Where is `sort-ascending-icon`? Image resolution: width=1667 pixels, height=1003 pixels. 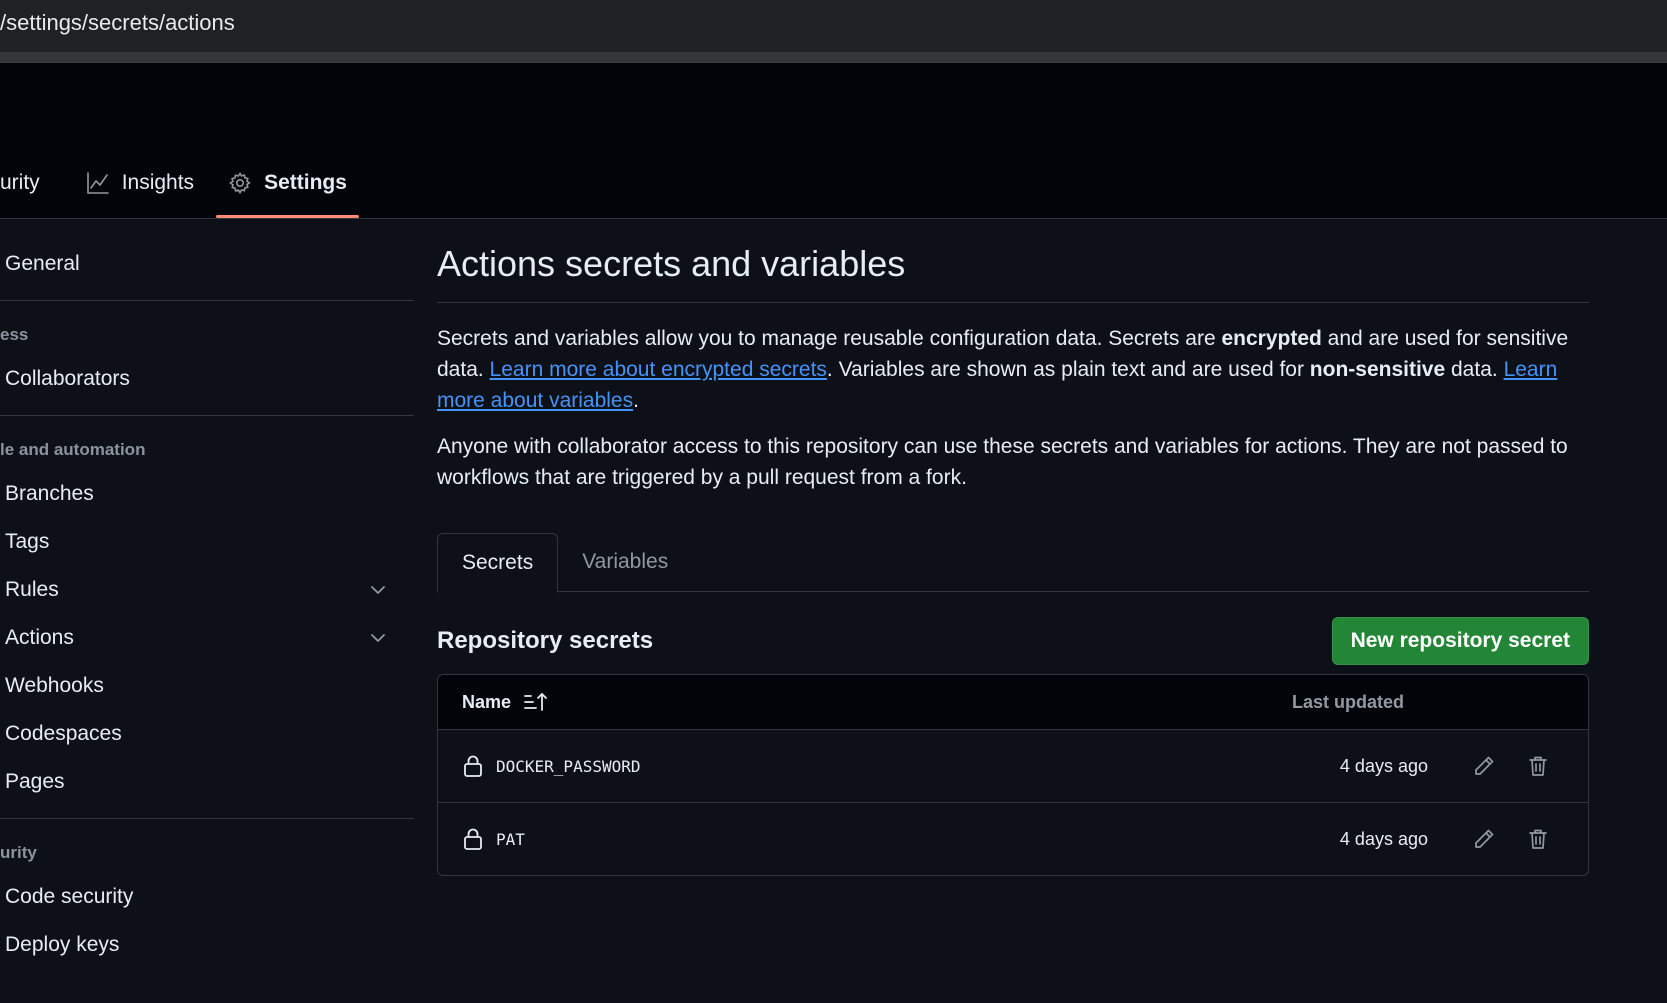 sort-ascending-icon is located at coordinates (536, 702).